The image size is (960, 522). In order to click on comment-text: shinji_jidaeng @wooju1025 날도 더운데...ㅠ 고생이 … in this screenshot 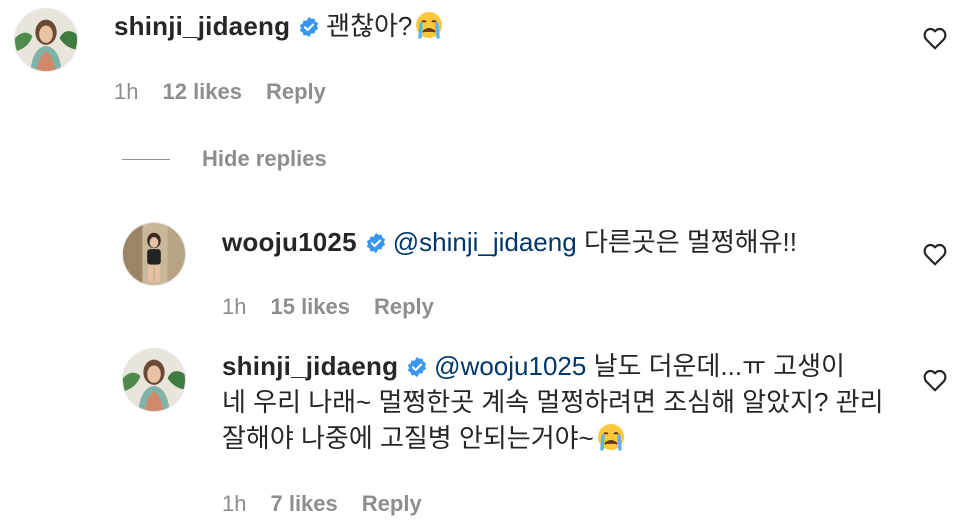, I will do `click(567, 402)`.